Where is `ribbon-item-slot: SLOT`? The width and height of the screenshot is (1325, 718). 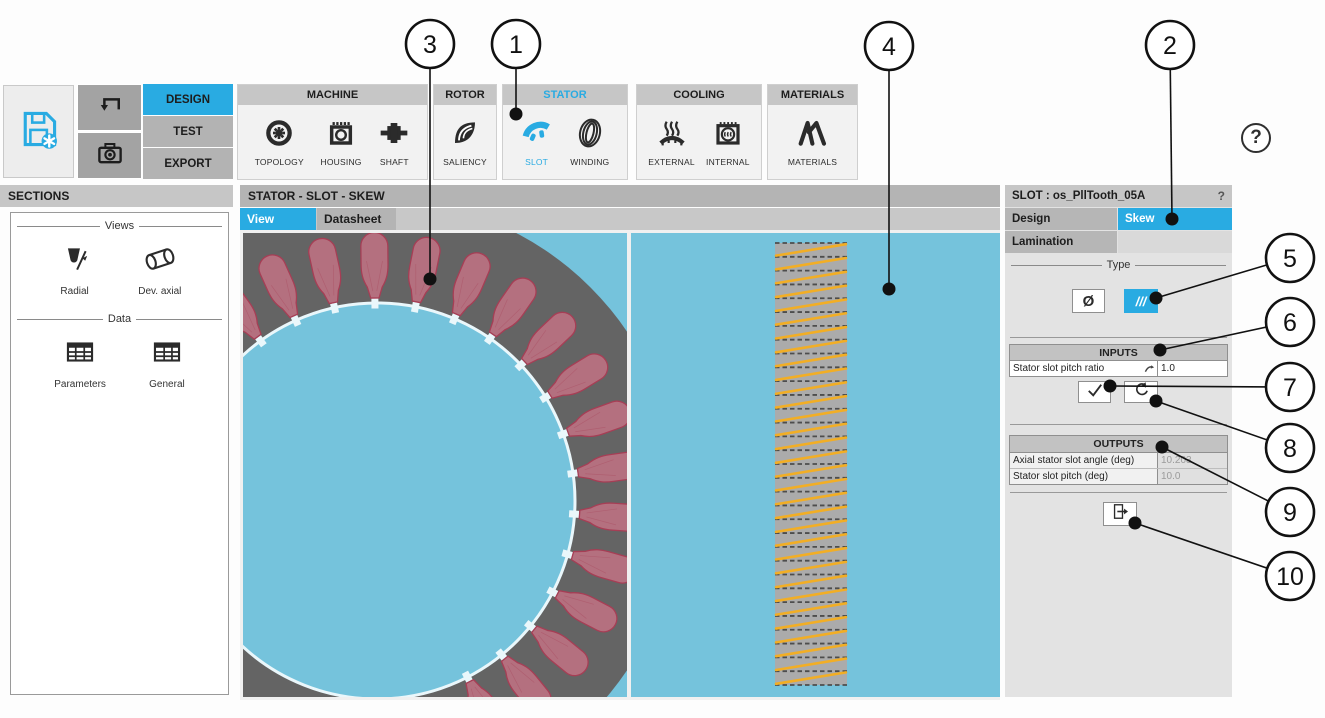
ribbon-item-slot: SLOT is located at coordinates (537, 142).